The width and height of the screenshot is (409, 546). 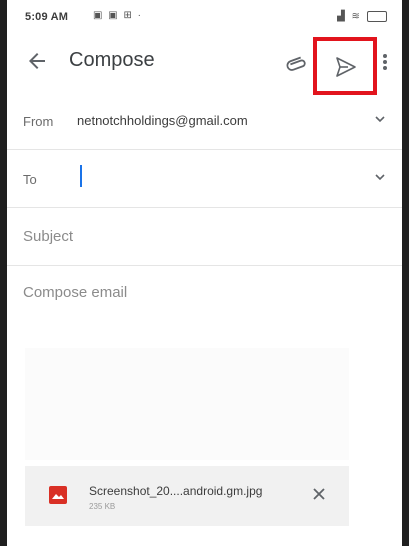 I want to click on from-label: From, so click(x=38, y=121).